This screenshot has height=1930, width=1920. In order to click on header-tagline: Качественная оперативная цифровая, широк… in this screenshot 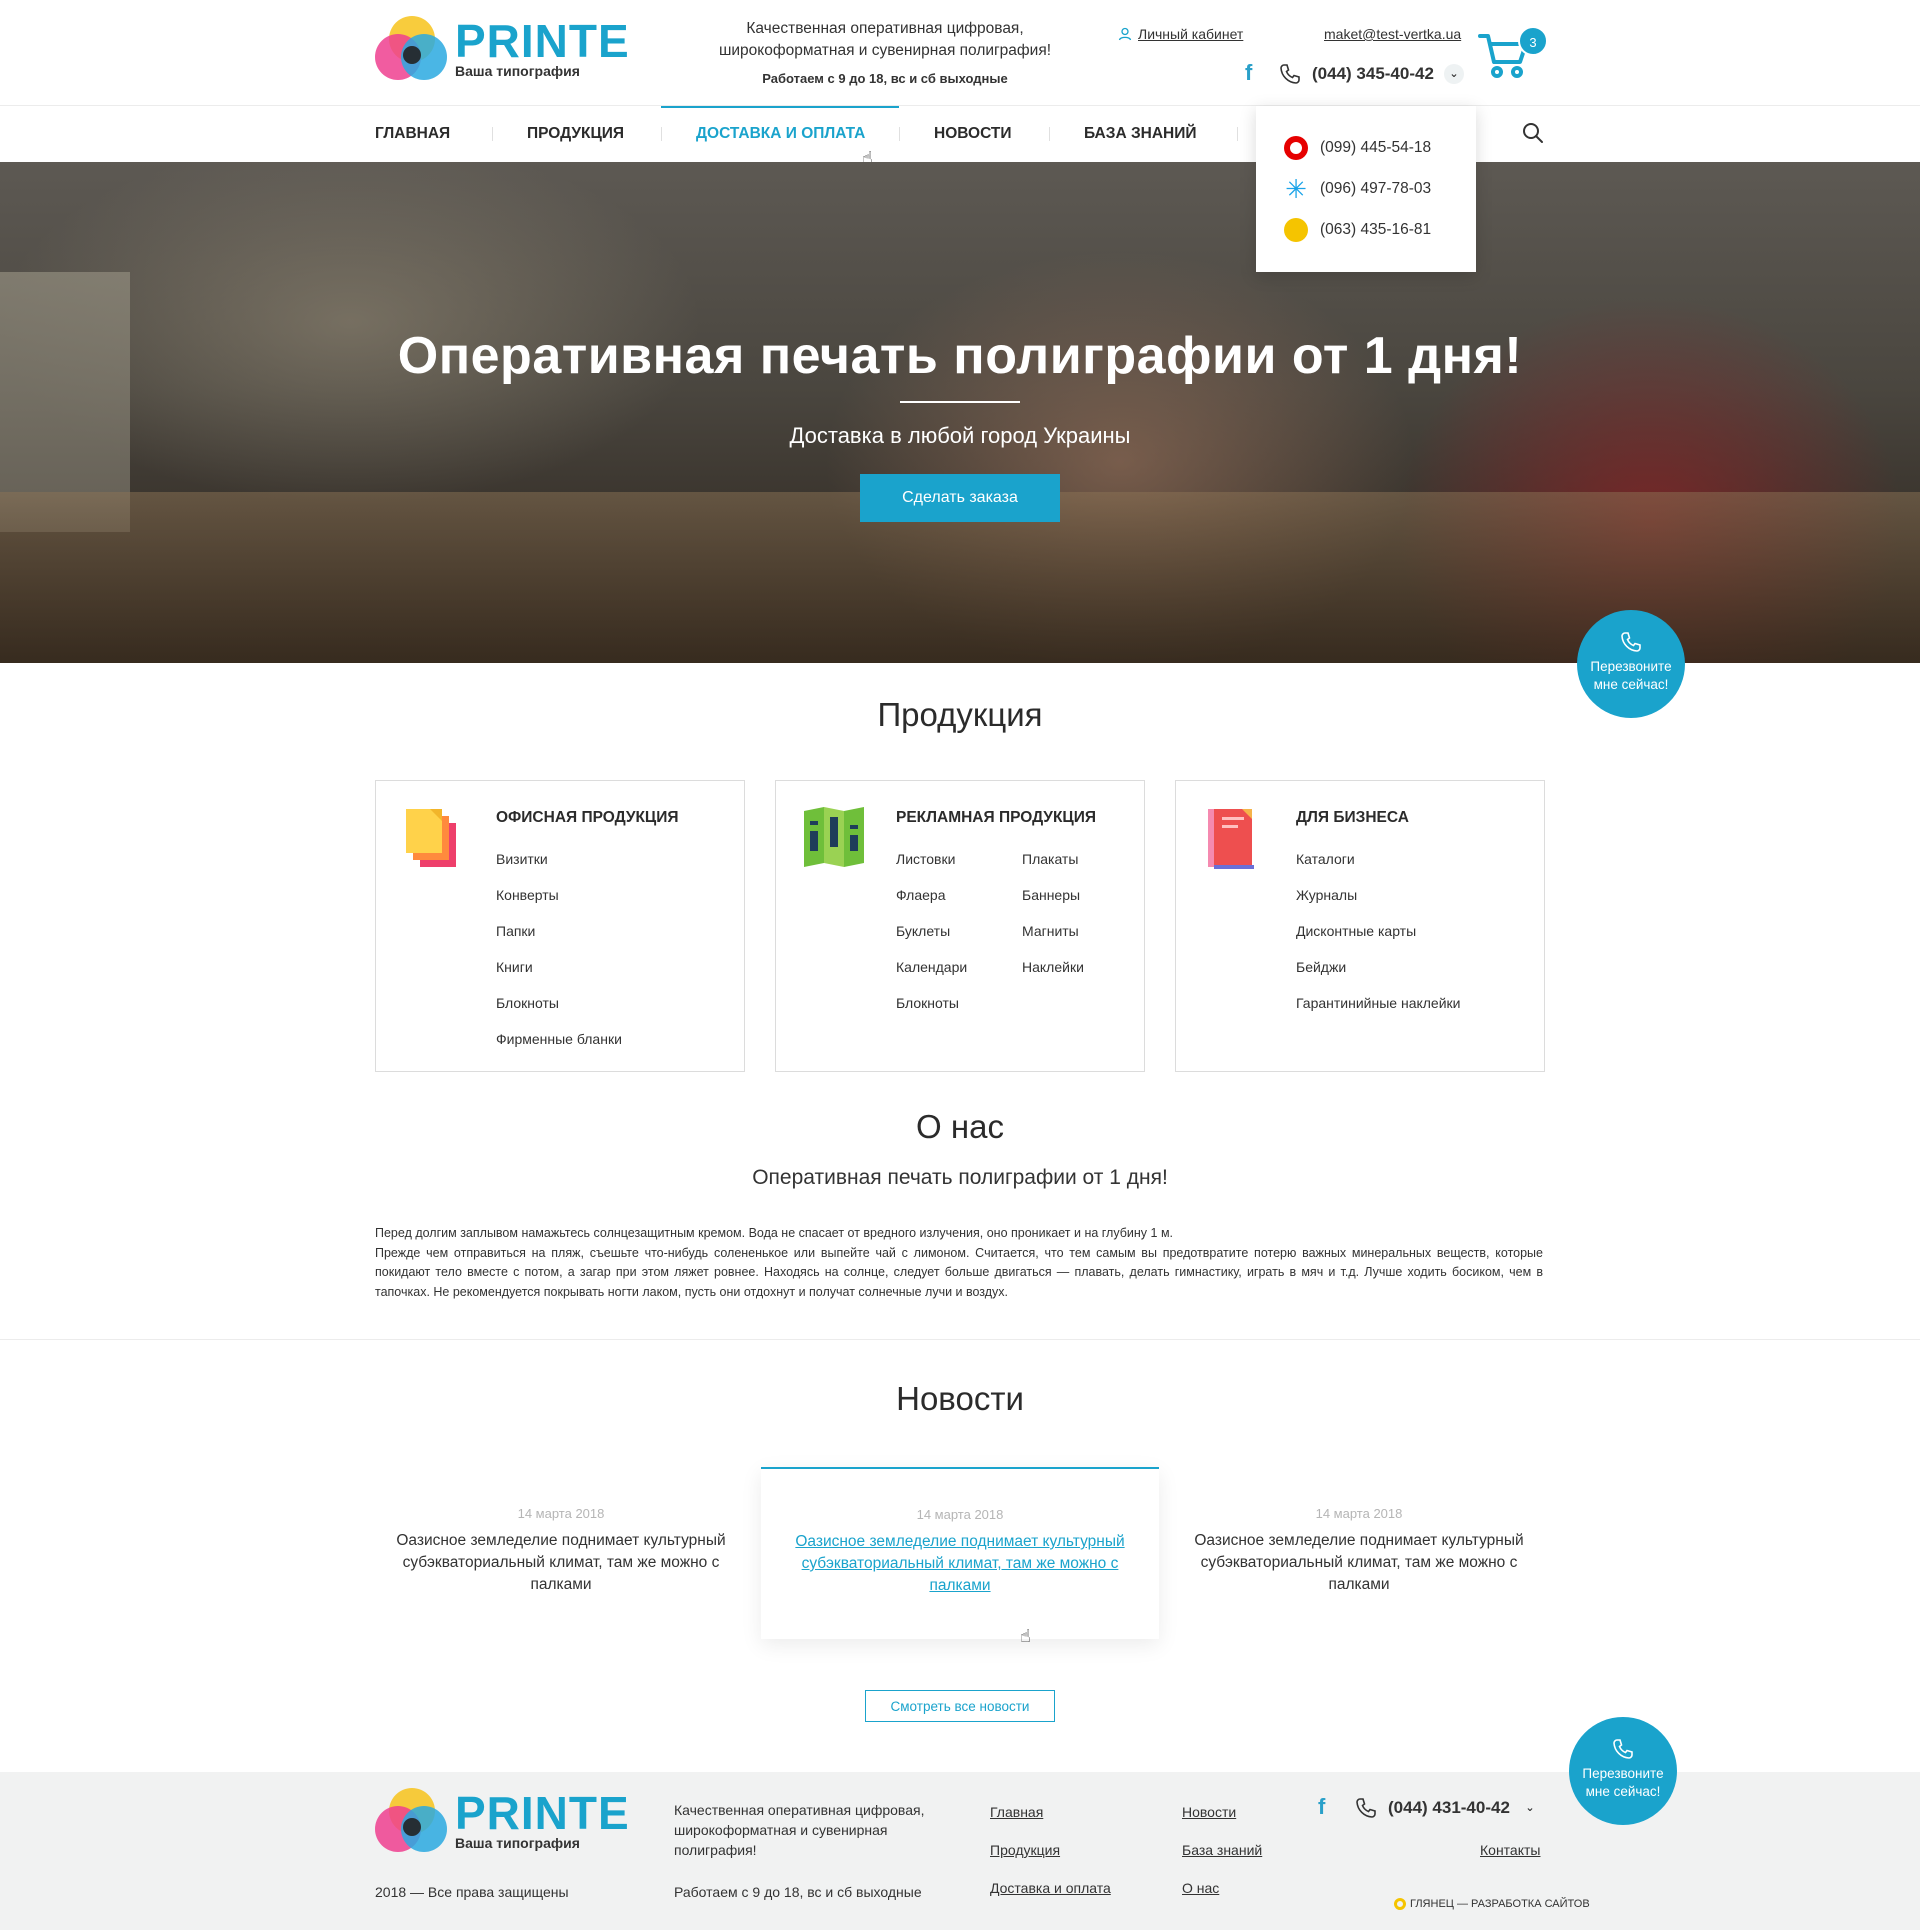, I will do `click(885, 39)`.